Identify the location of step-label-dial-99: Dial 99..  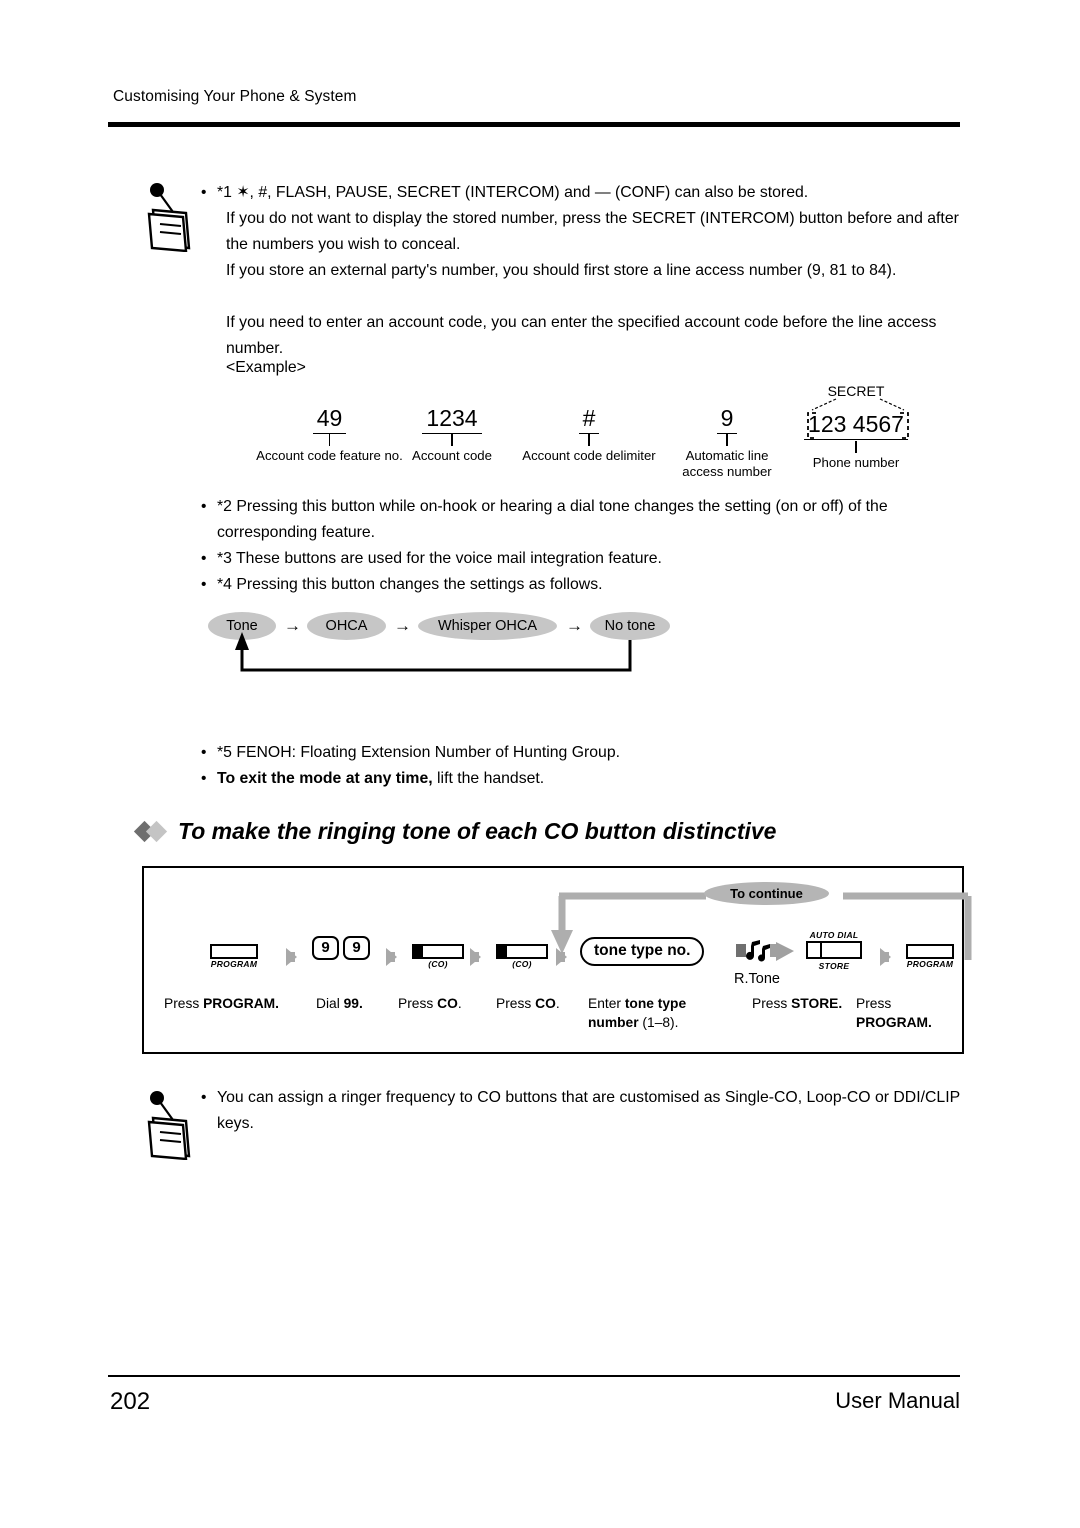
(339, 1003).